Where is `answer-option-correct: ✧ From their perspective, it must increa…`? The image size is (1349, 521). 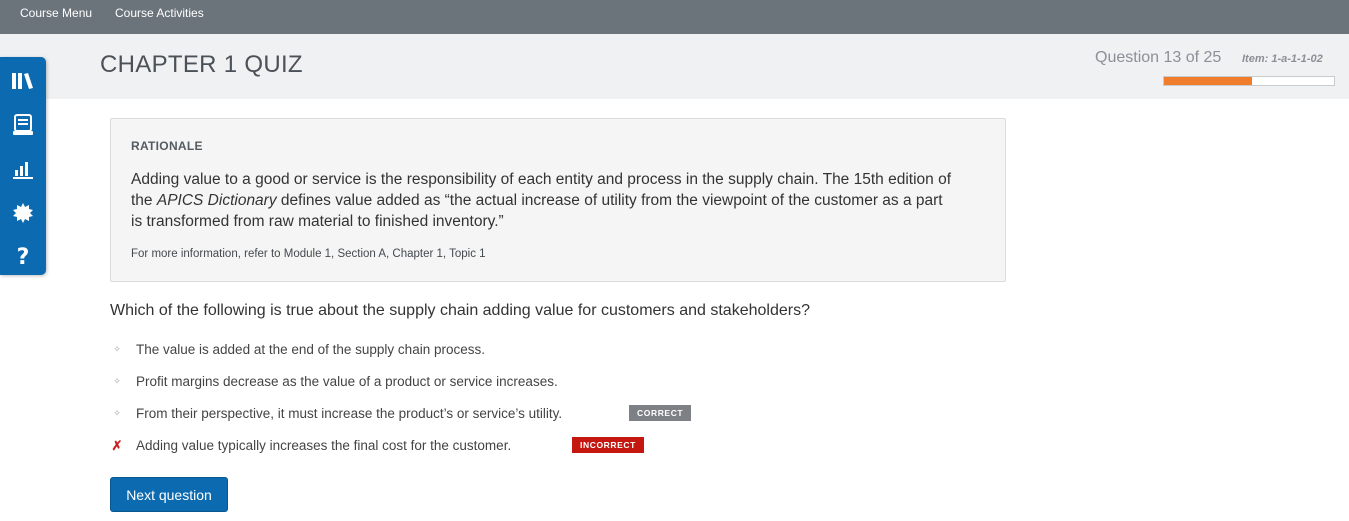
answer-option-correct: ✧ From their perspective, it must increa… is located at coordinates (460, 416).